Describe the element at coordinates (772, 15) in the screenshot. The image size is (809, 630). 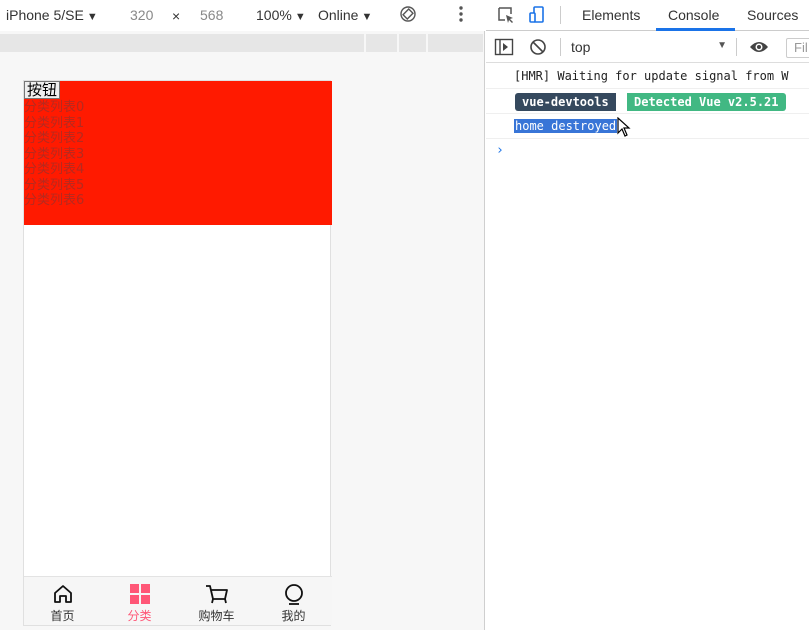
I see `tab-sources: Sources` at that location.